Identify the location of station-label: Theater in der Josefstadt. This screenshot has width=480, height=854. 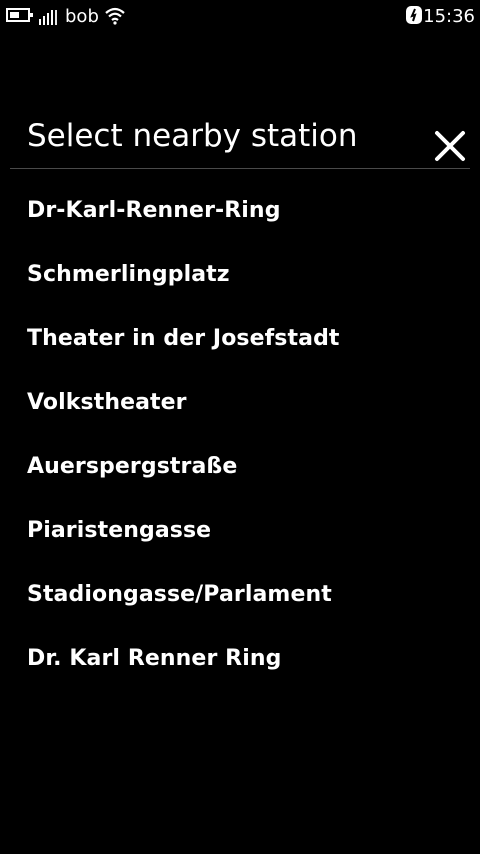
(183, 338).